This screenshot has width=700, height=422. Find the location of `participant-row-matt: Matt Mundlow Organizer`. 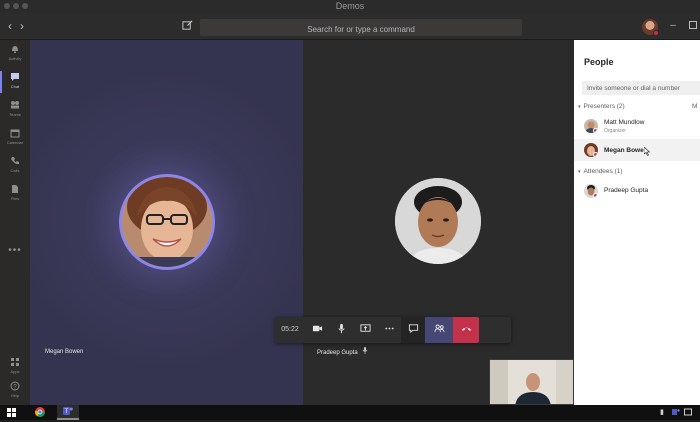

participant-row-matt: Matt Mundlow Organizer is located at coordinates (637, 126).